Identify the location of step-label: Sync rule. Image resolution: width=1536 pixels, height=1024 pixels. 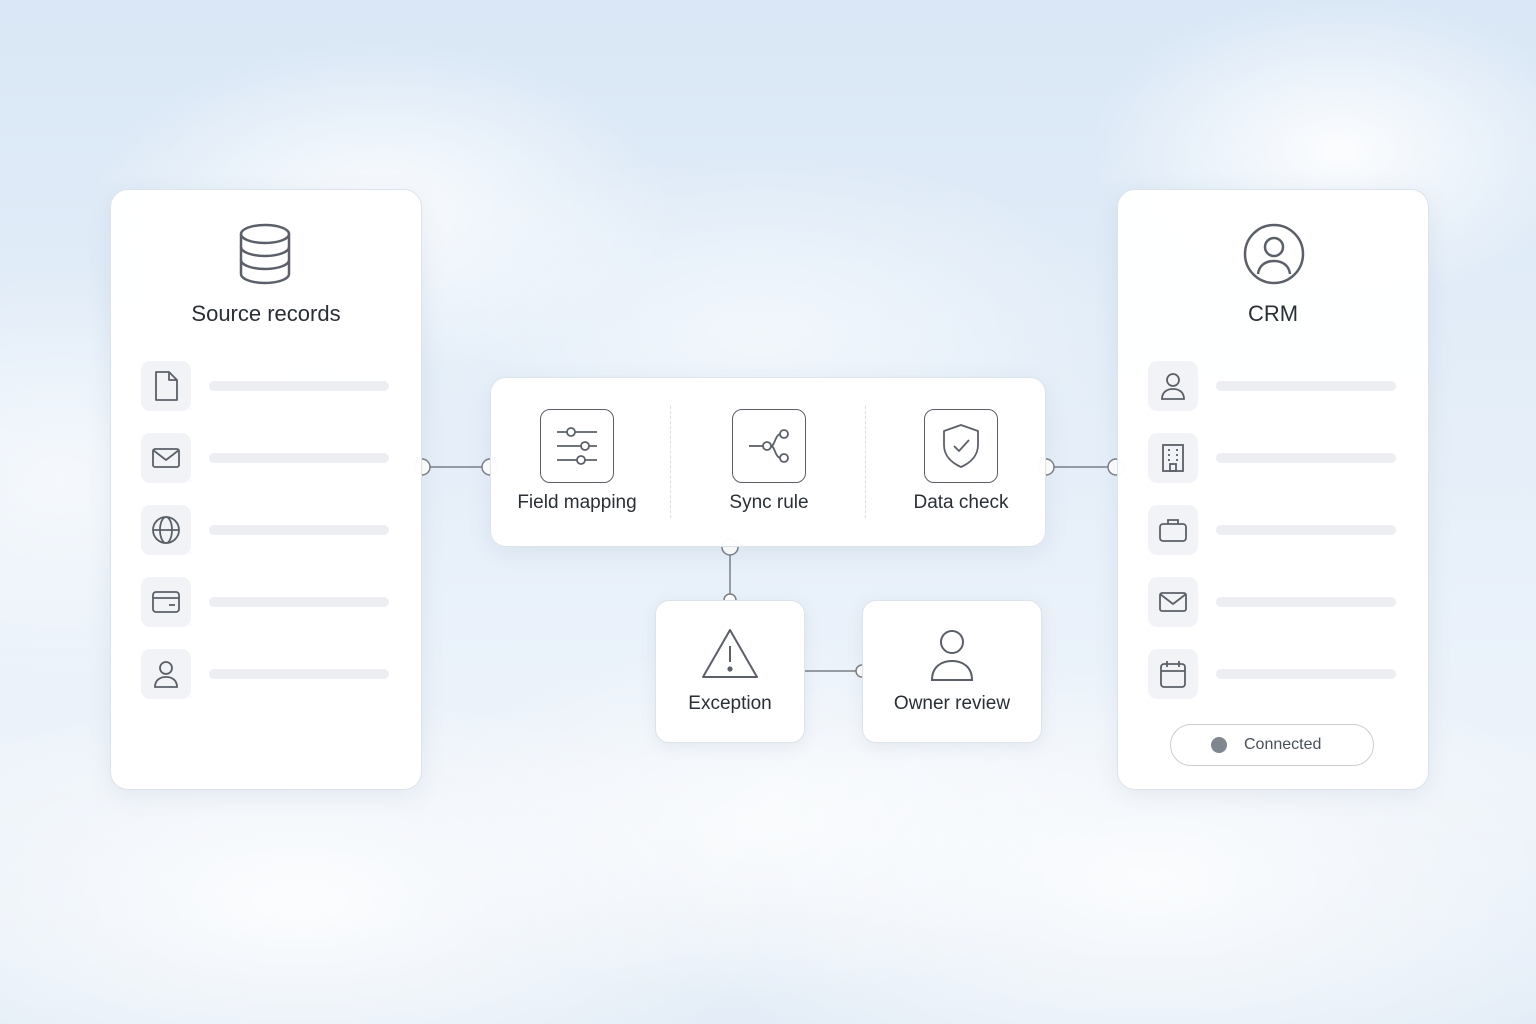
(769, 502).